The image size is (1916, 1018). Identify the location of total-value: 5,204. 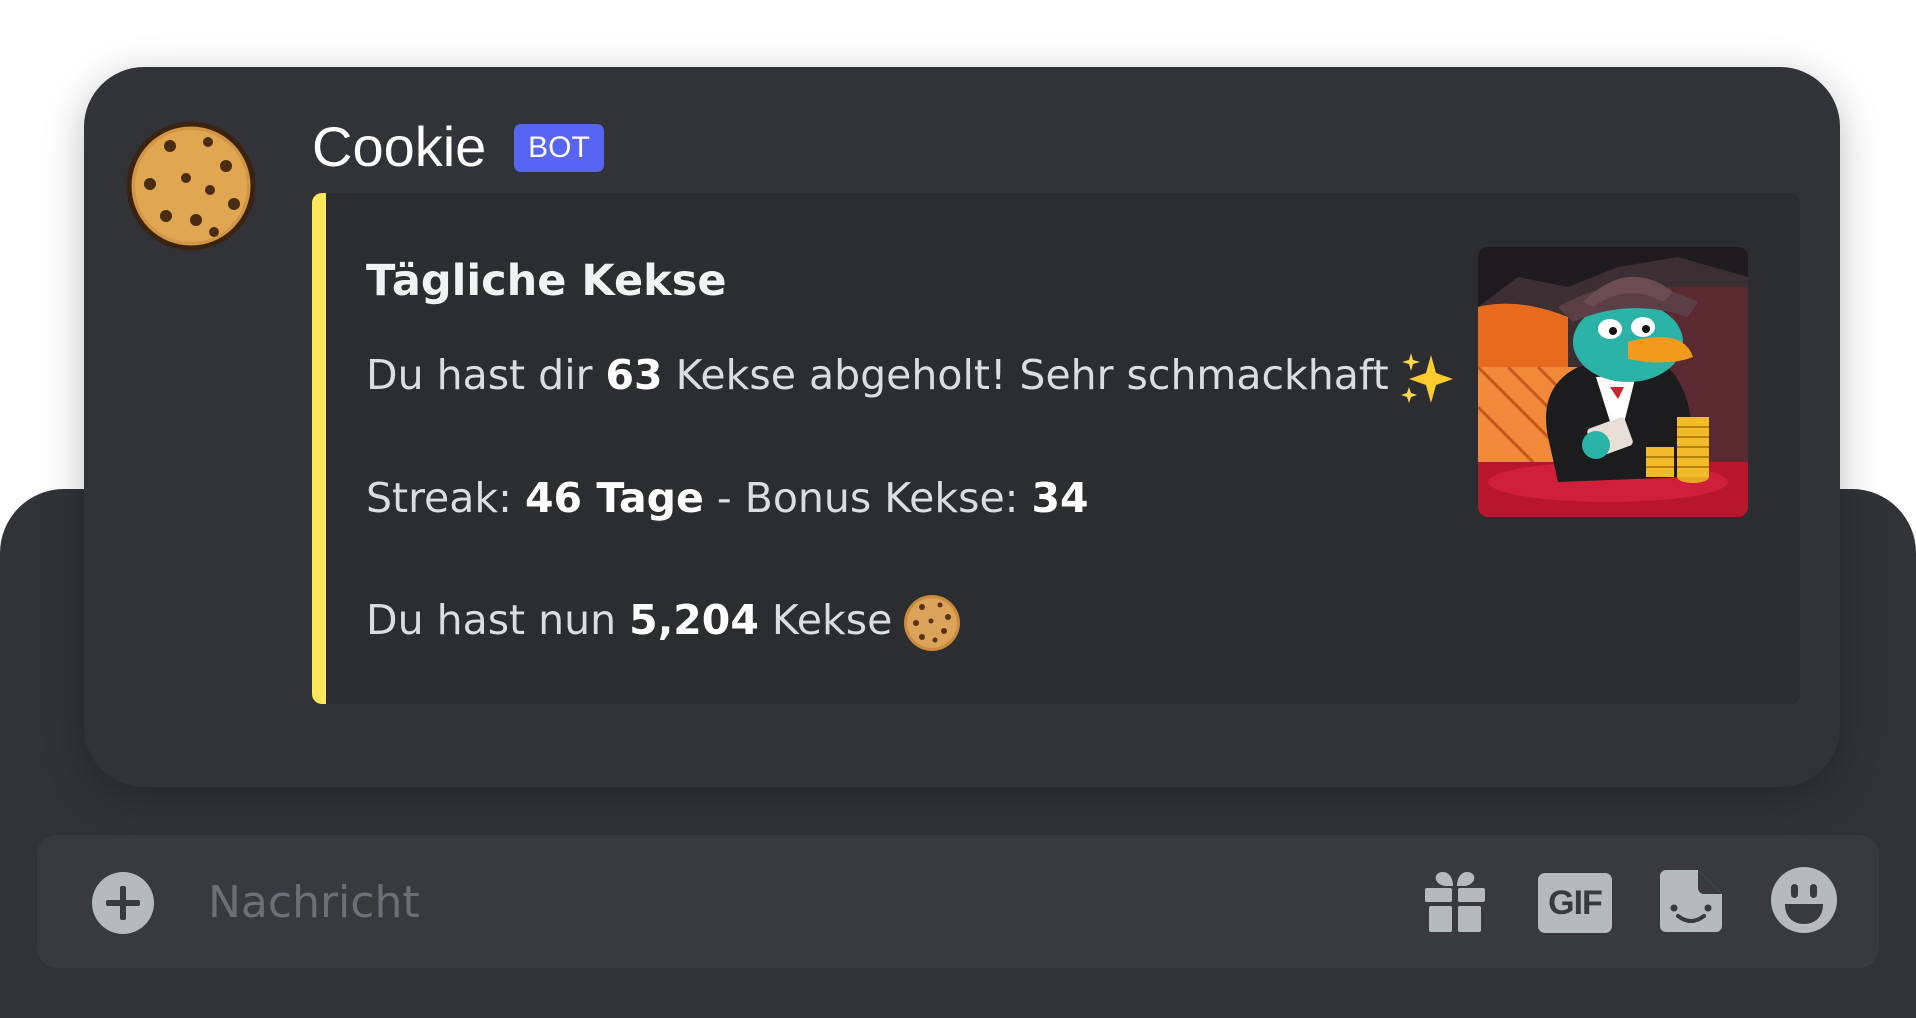
(694, 620).